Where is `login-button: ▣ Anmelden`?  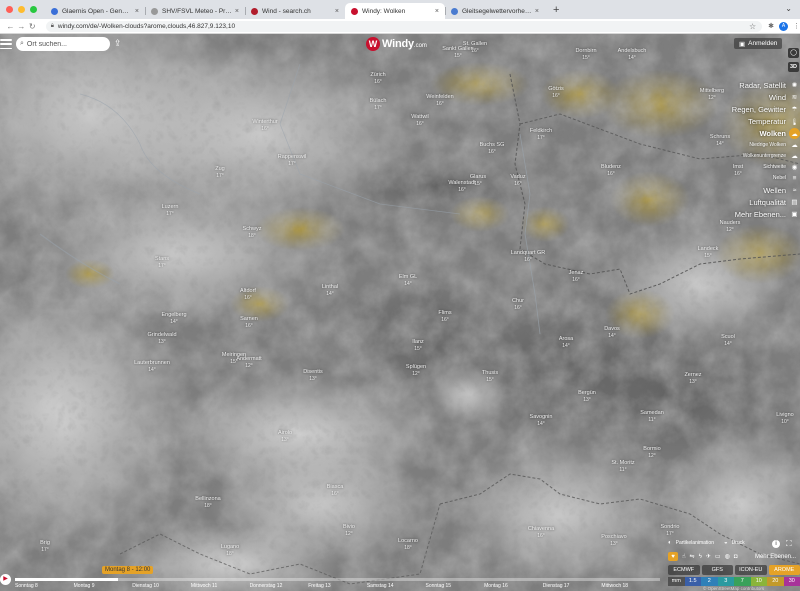
login-button: ▣ Anmelden is located at coordinates (758, 43).